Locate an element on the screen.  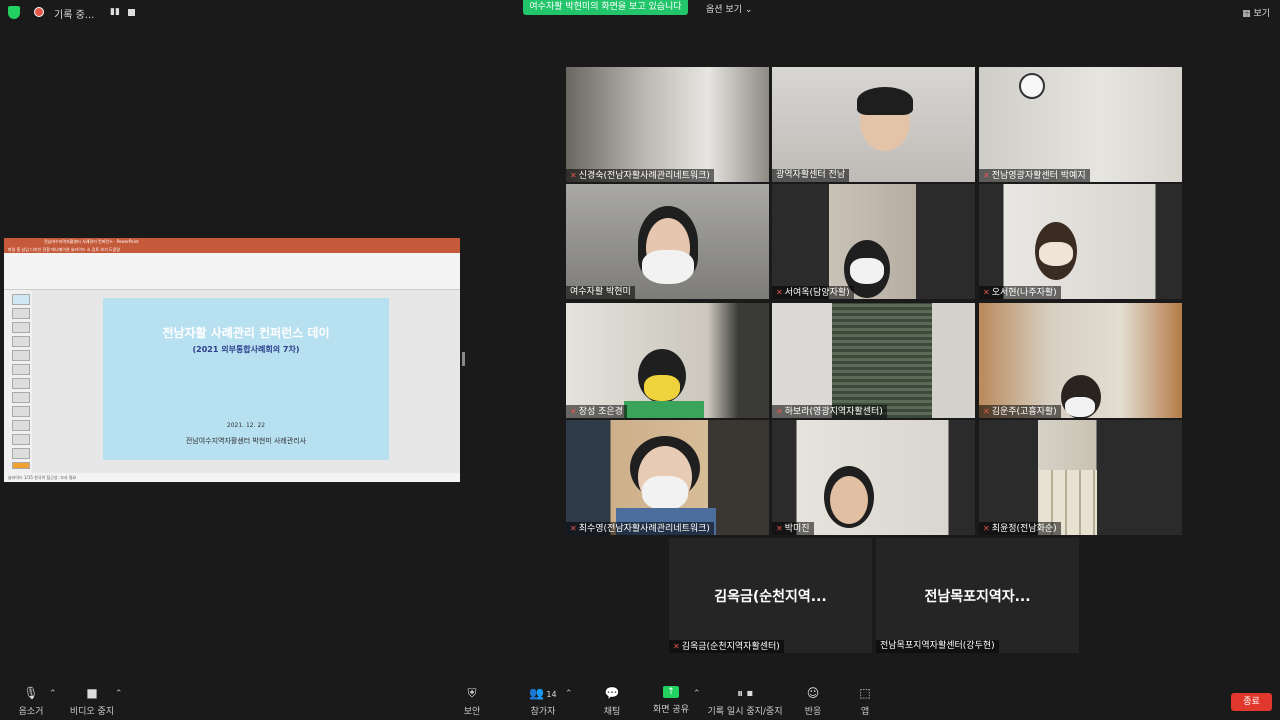
participants-label: 참가자 is located at coordinates (543, 712).